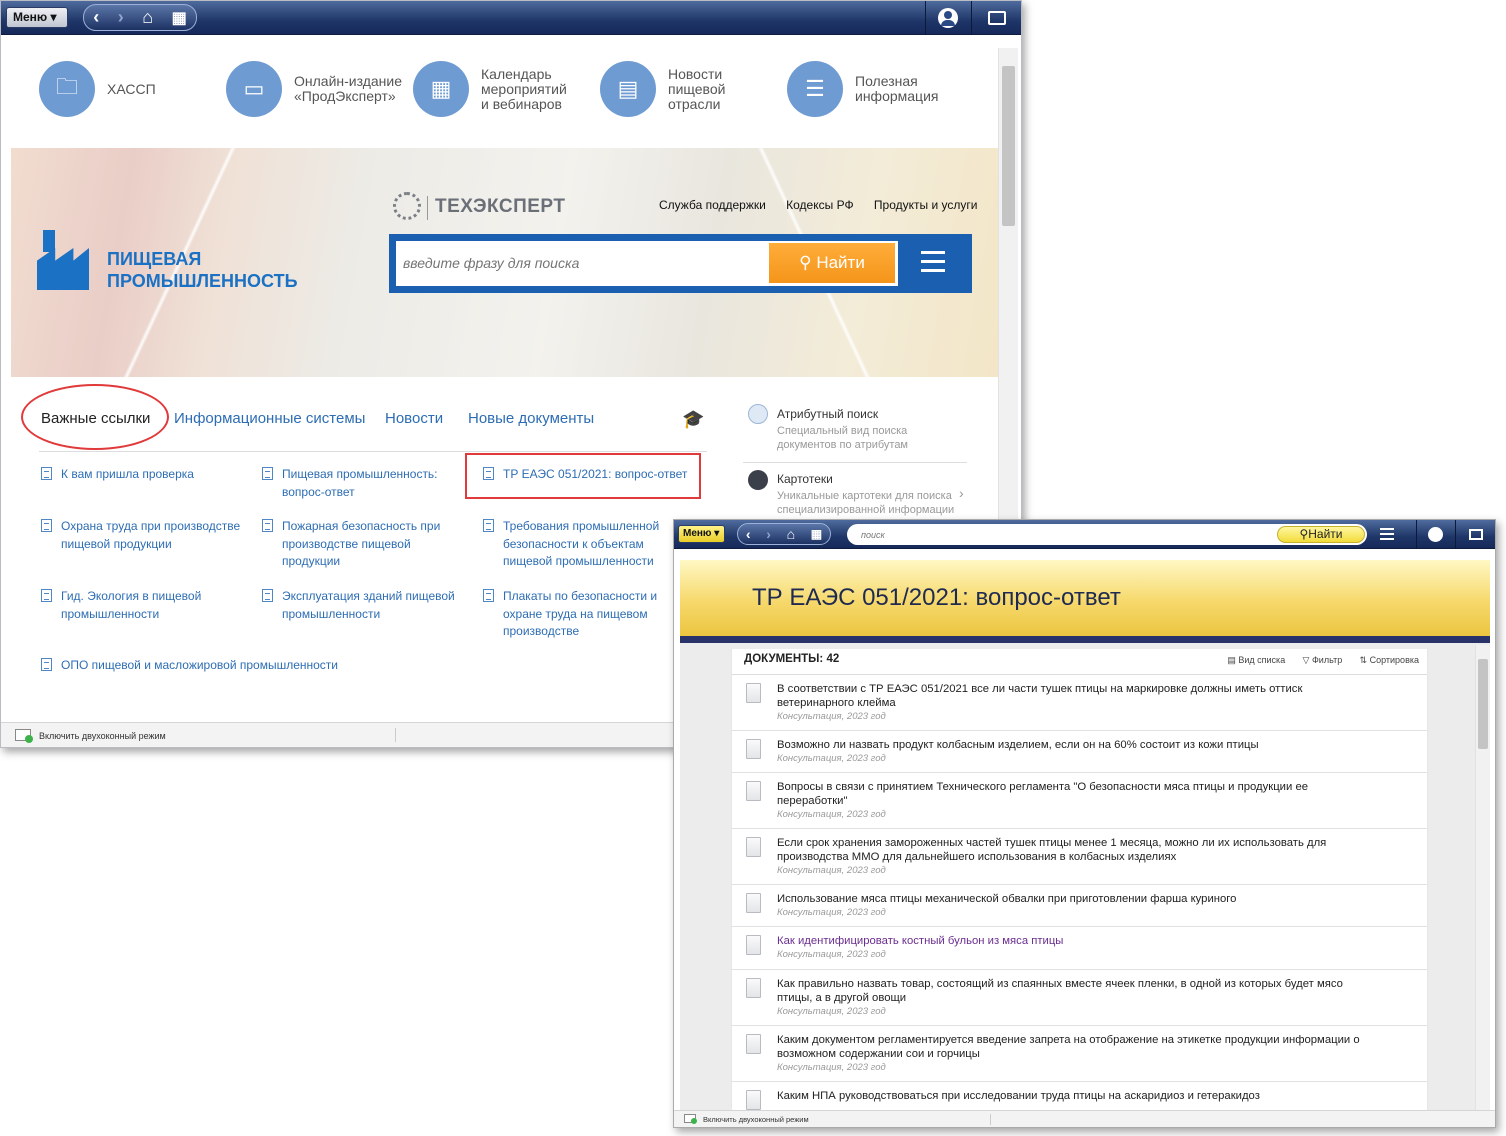 This screenshot has height=1136, width=1506. Describe the element at coordinates (500, 206) in the screenshot. I see `techexpert-logo: ТЕХЭКСПЕРТ` at that location.